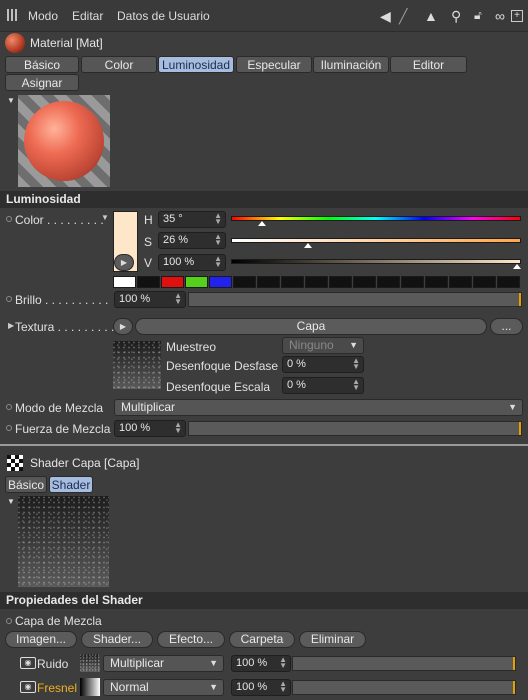 This screenshot has height=700, width=528. What do you see at coordinates (150, 299) in the screenshot?
I see `brillo-field: 100 % ▲ ▼` at bounding box center [150, 299].